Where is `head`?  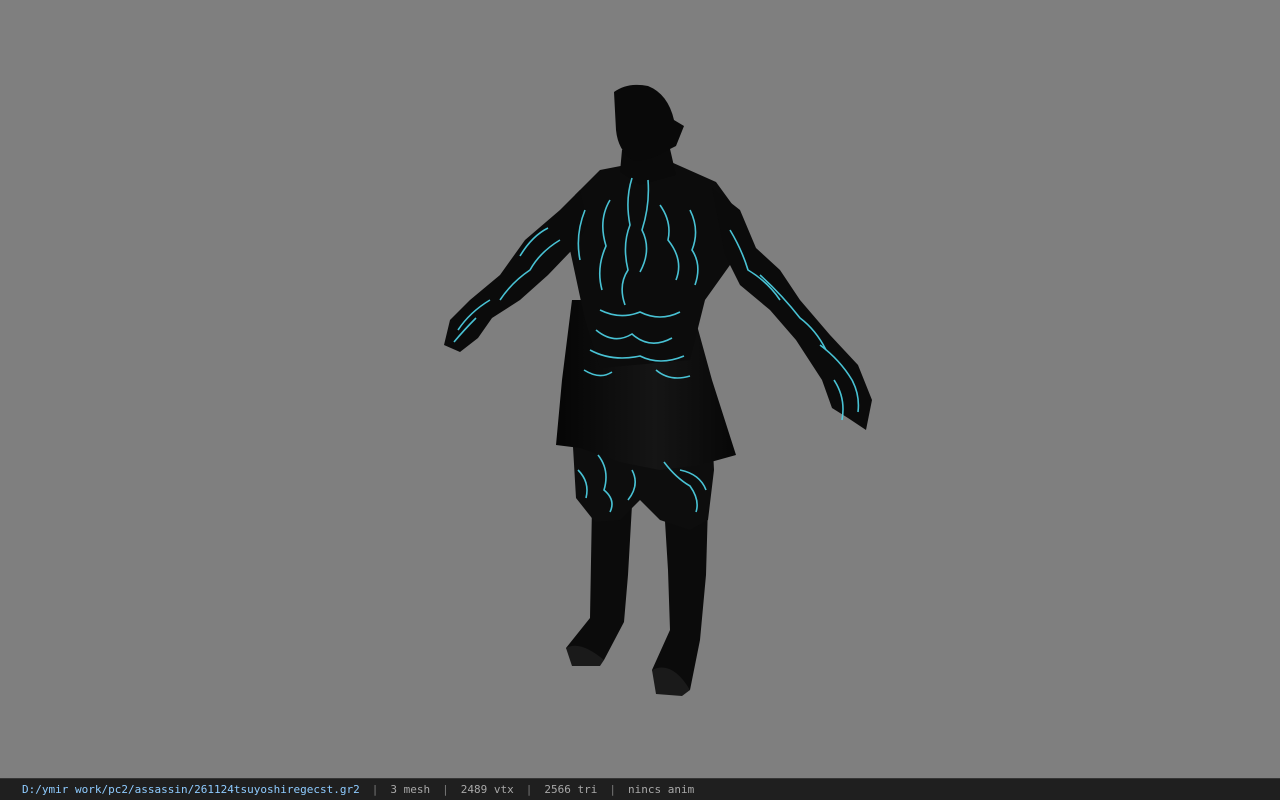 head is located at coordinates (649, 122).